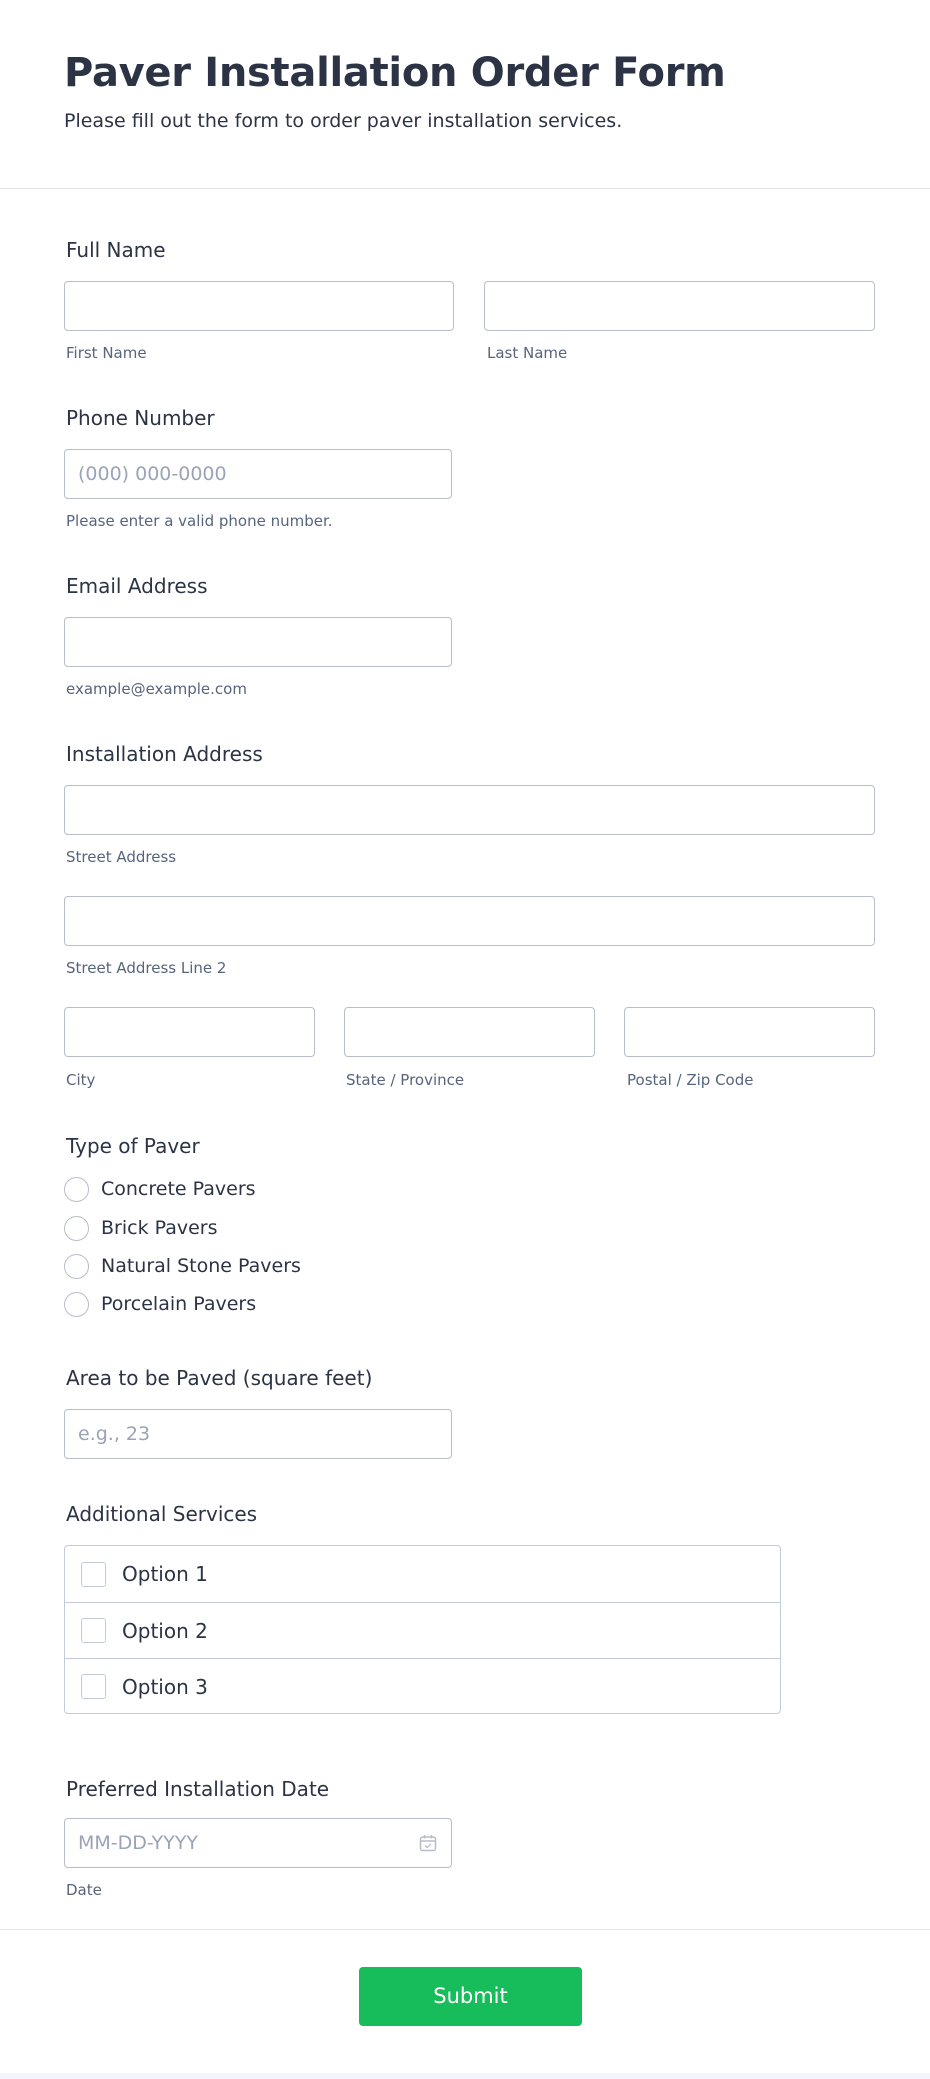  What do you see at coordinates (219, 1378) in the screenshot?
I see `area-label: Area to be Paved (square feet)` at bounding box center [219, 1378].